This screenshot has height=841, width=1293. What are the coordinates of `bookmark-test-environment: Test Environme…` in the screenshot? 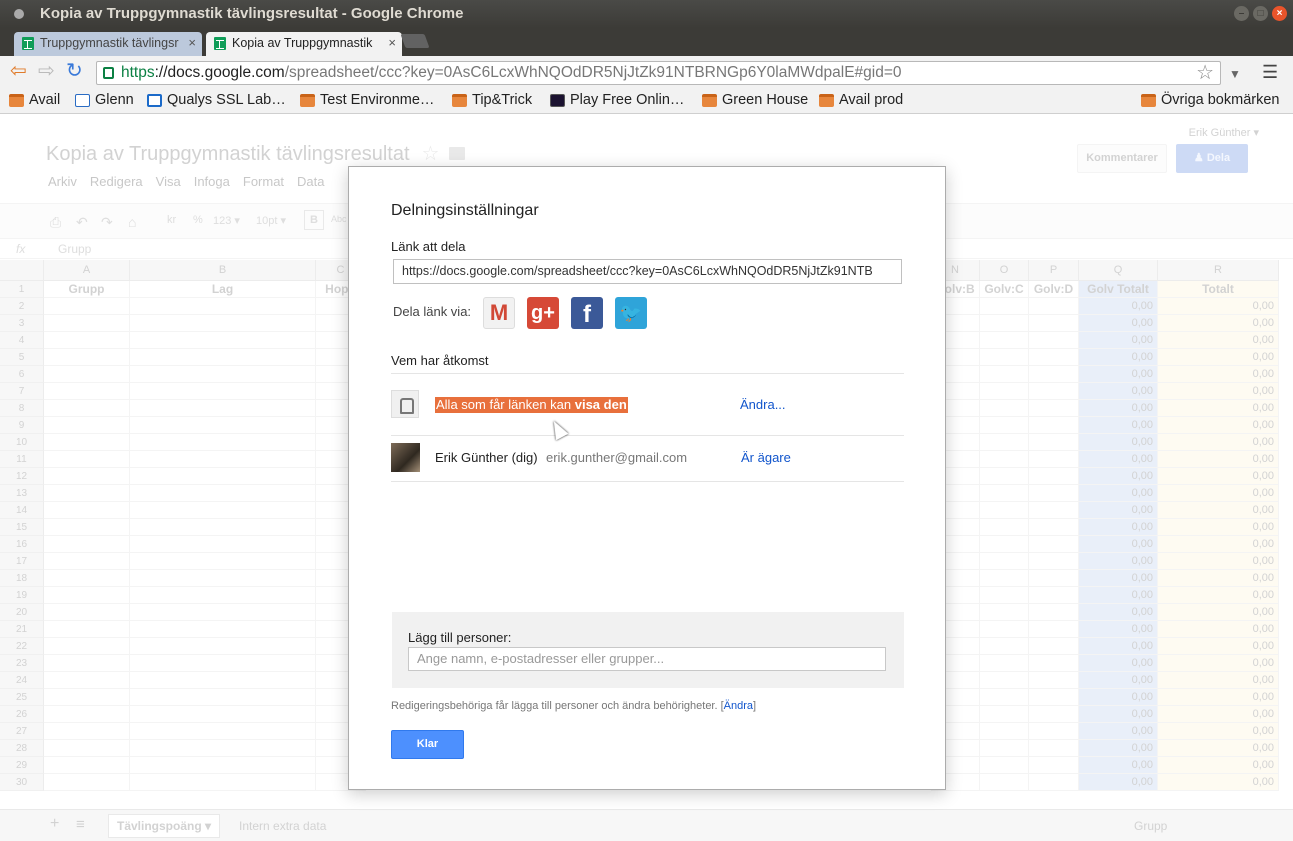 It's located at (367, 100).